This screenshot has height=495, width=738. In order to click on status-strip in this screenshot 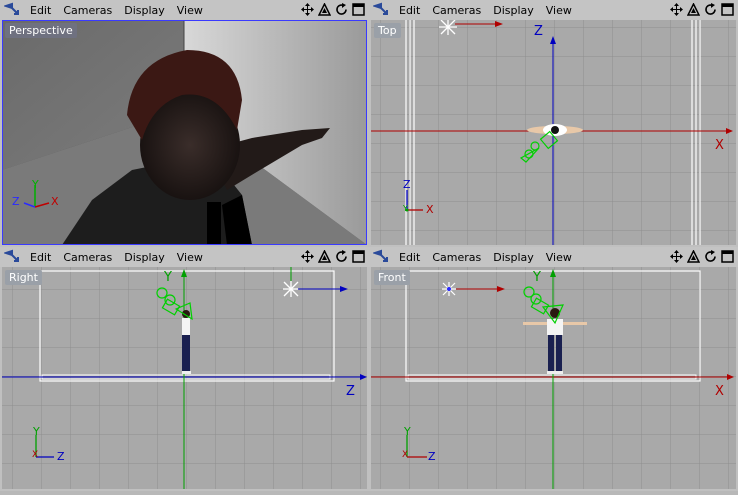, I will do `click(369, 493)`.